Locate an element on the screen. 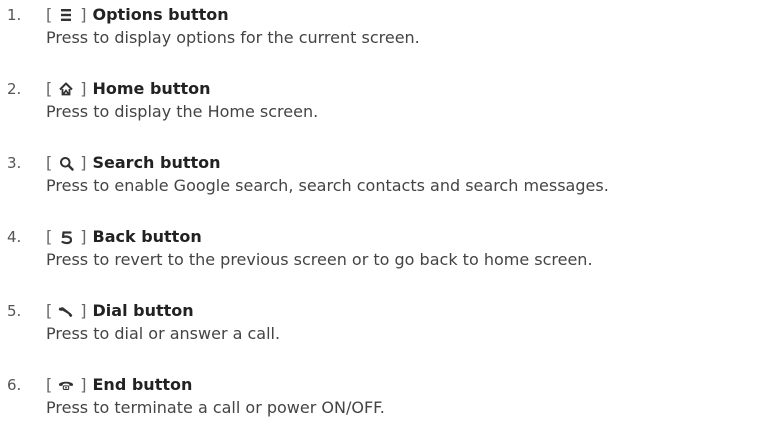  dial-icon is located at coordinates (66, 311).